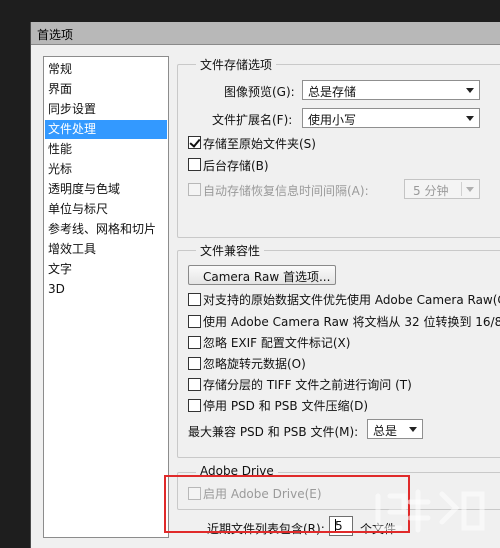  What do you see at coordinates (106, 229) in the screenshot?
I see `sidebar-item-guides-grid-slices: 参考线、网格和切片` at bounding box center [106, 229].